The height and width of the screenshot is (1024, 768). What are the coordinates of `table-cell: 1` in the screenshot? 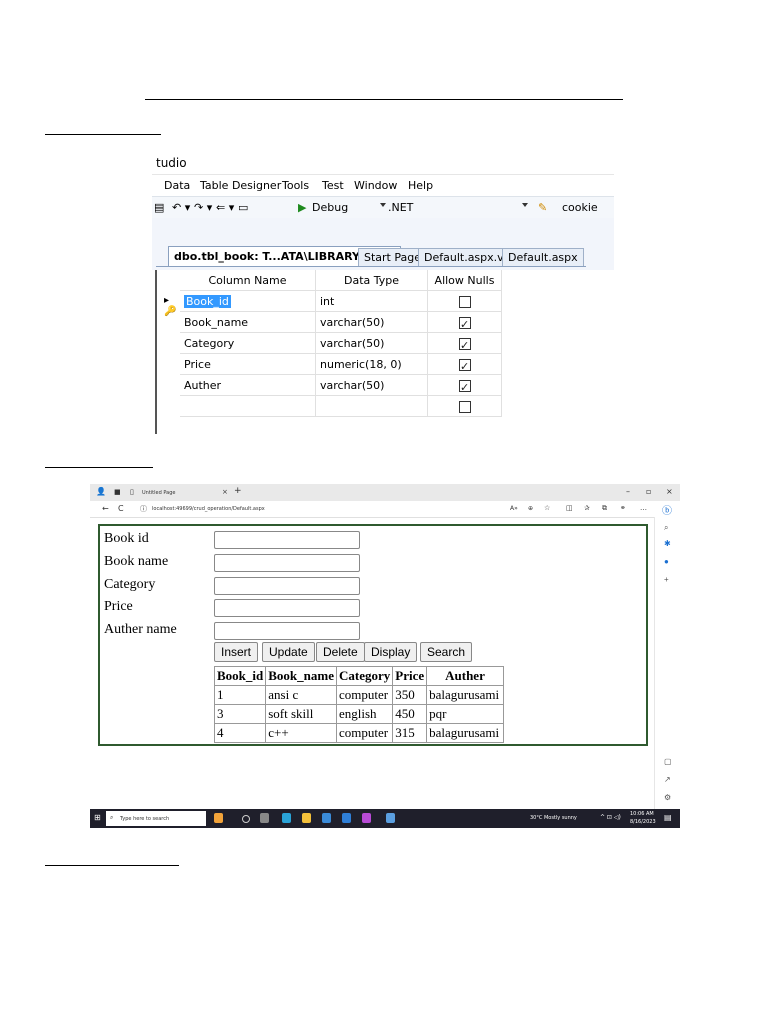 It's located at (240, 695).